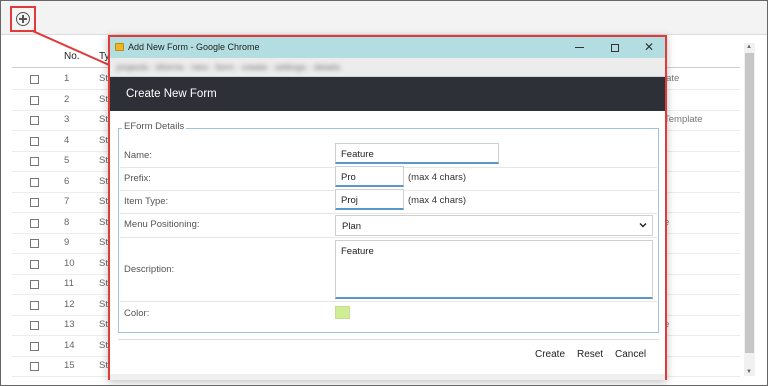  What do you see at coordinates (387, 377) in the screenshot?
I see `window-bottom-bar` at bounding box center [387, 377].